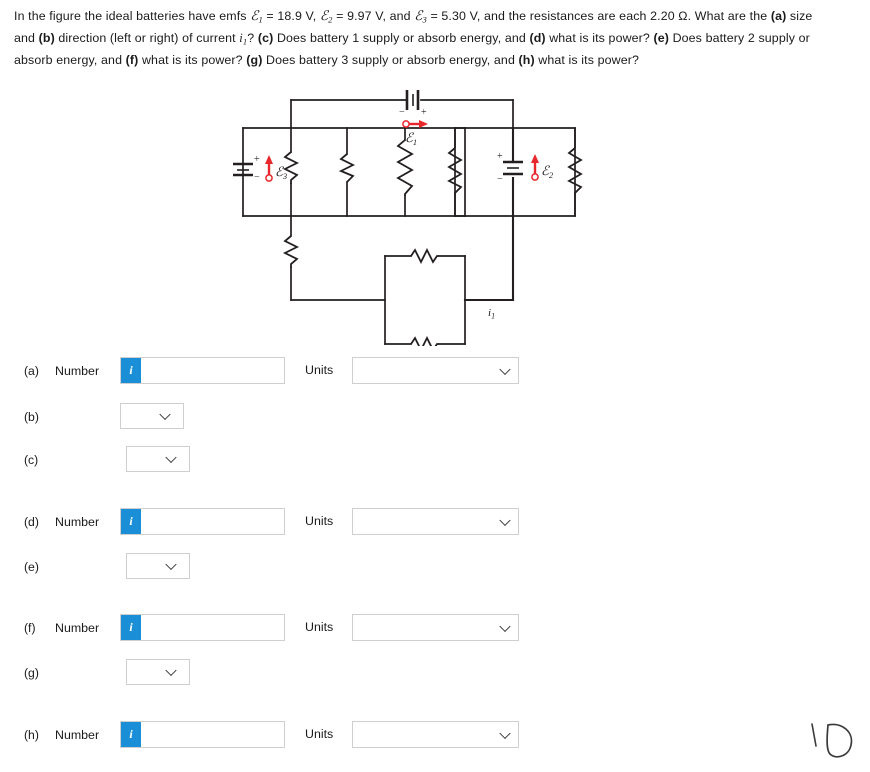 This screenshot has height=772, width=870. Describe the element at coordinates (402, 112) in the screenshot. I see `battery-1-minus-label: −` at that location.